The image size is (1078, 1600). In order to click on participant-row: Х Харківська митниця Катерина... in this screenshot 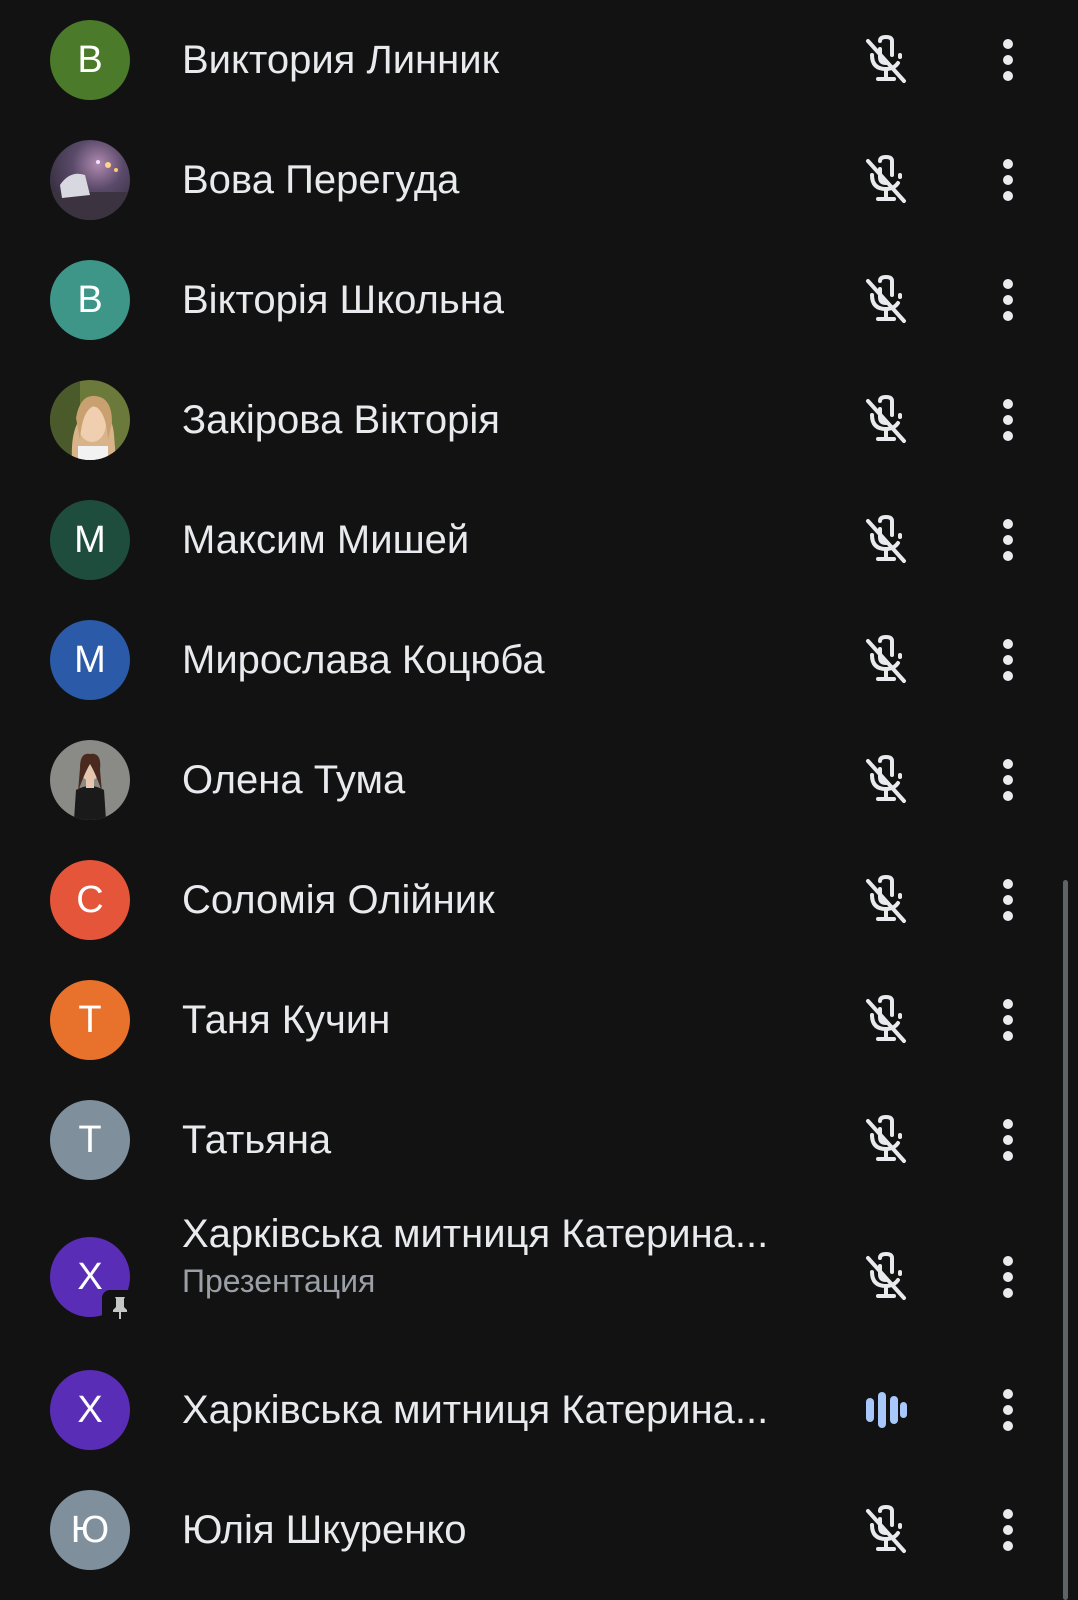, I will do `click(530, 1410)`.